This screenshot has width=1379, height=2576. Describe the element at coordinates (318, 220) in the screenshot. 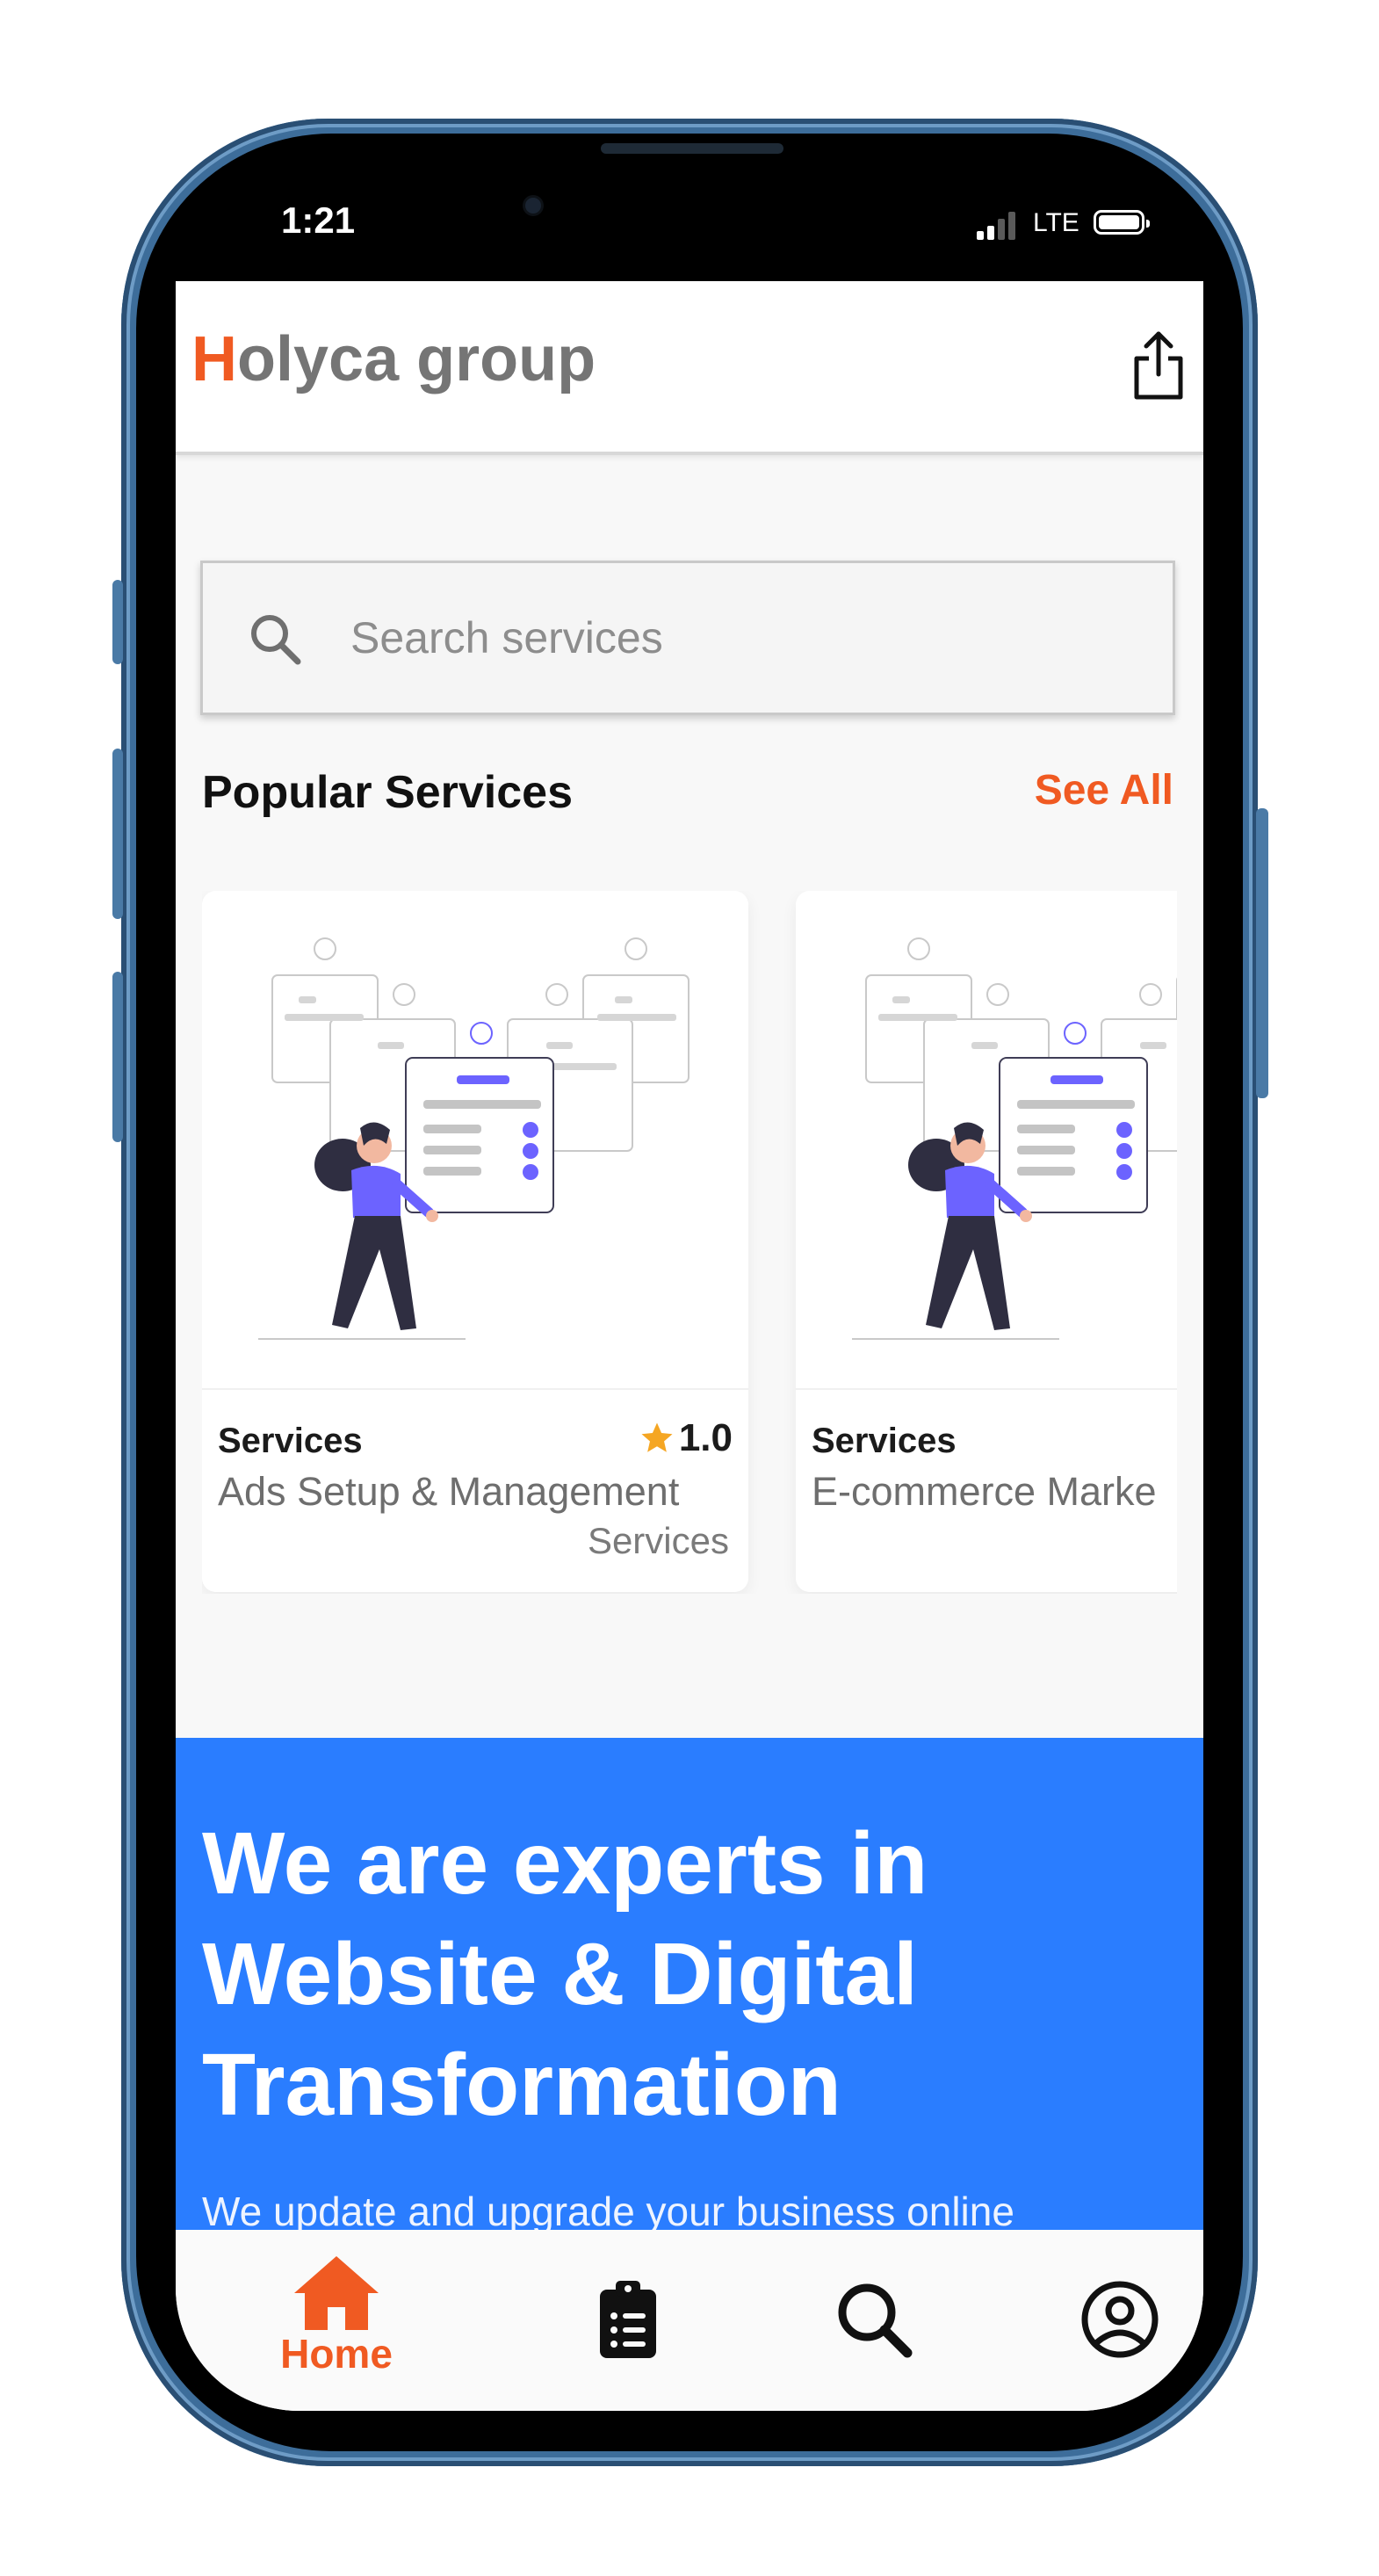

I see `status-time: 1:21` at that location.